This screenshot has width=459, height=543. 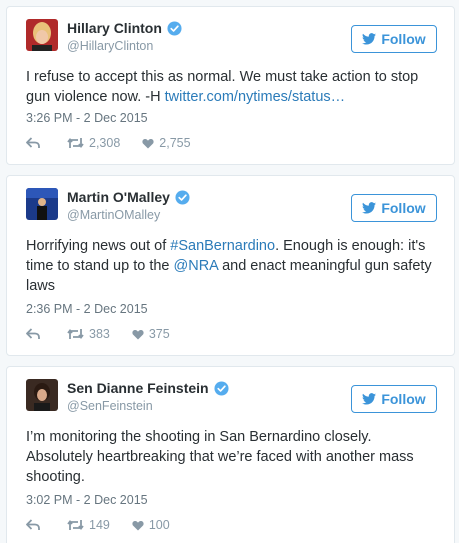 What do you see at coordinates (110, 46) in the screenshot?
I see `user-handle: @HillaryClinton` at bounding box center [110, 46].